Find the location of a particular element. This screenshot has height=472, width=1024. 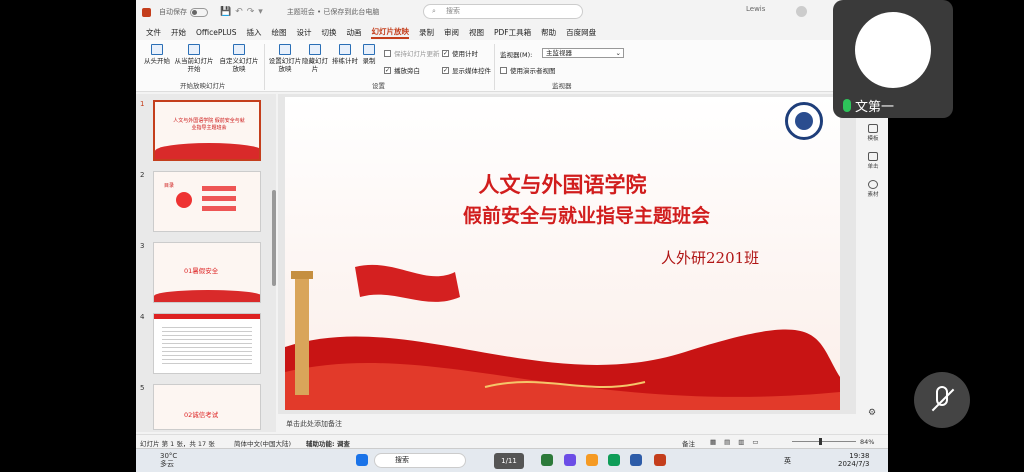

use-timings-checkbox: ✓ 使用计时 is located at coordinates (460, 53).